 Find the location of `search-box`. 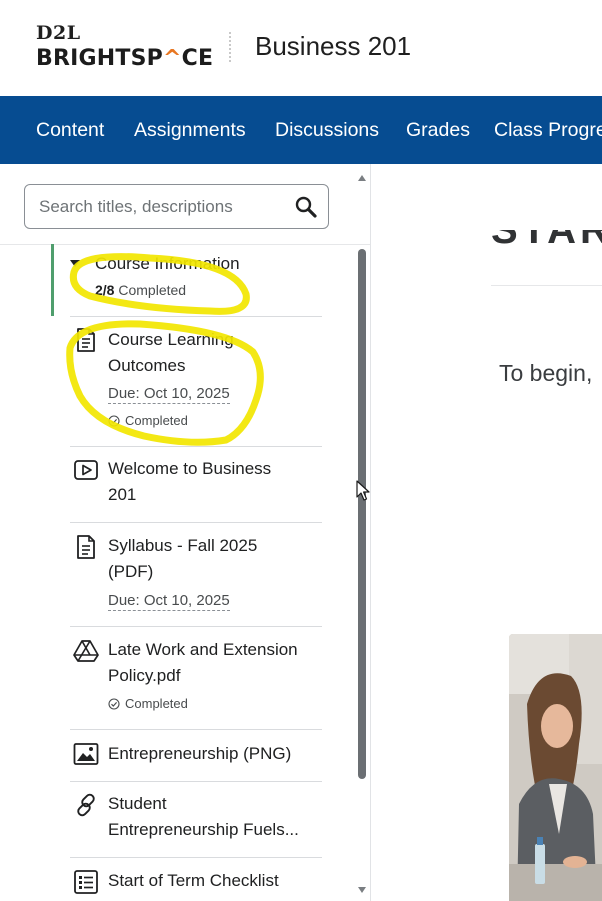

search-box is located at coordinates (176, 206).